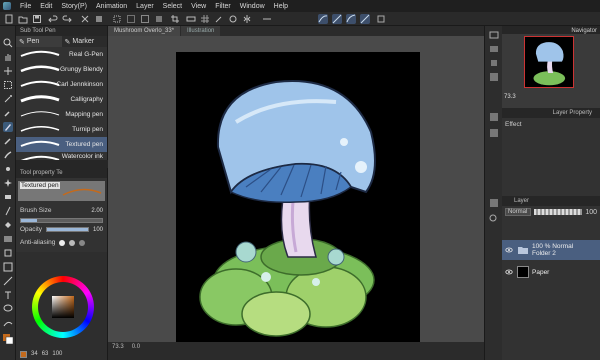 The width and height of the screenshot is (600, 360). I want to click on correct-line-icon, so click(8, 323).